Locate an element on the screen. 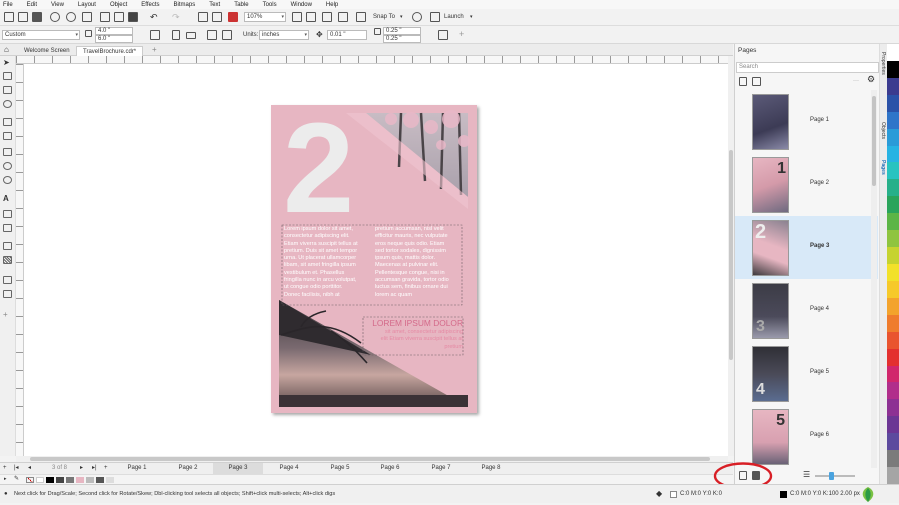 The width and height of the screenshot is (899, 505). drop-shadow-icon is located at coordinates (7, 246).